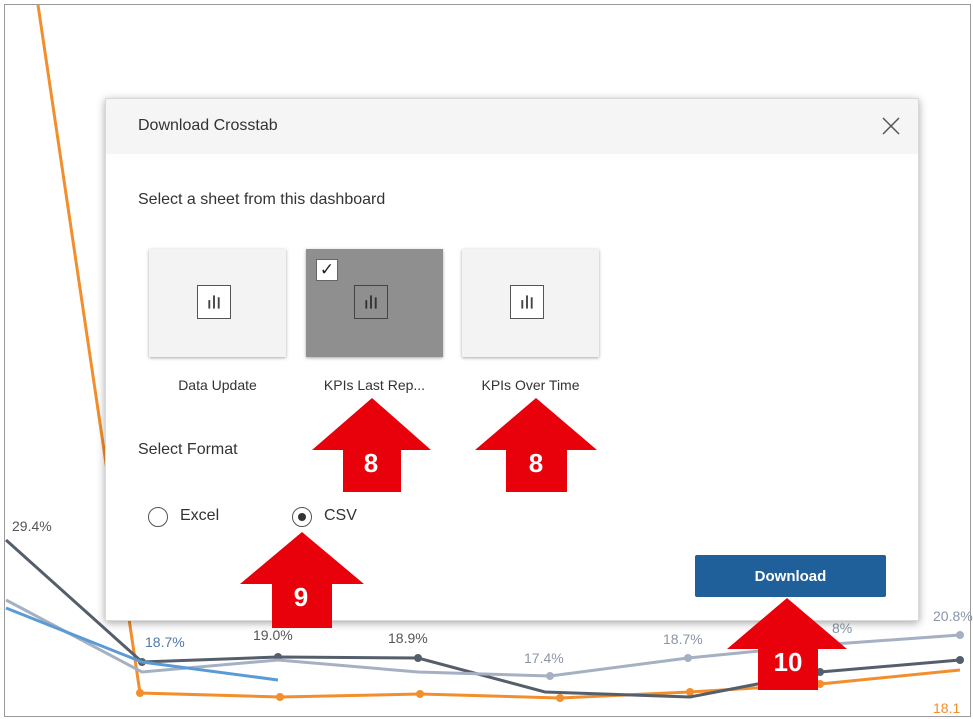  What do you see at coordinates (217, 385) in the screenshot?
I see `sheet-label: Data Update` at bounding box center [217, 385].